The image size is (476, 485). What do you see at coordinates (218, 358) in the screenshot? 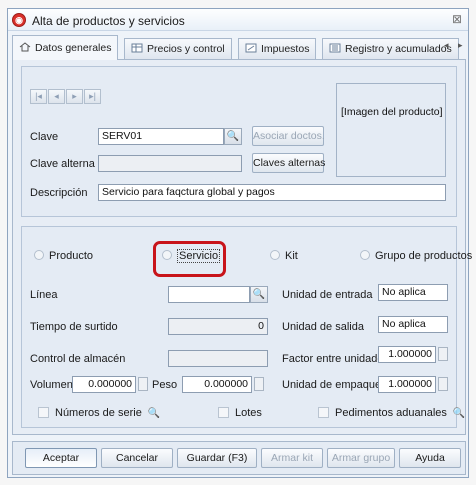
I see `control-almacen-input` at bounding box center [218, 358].